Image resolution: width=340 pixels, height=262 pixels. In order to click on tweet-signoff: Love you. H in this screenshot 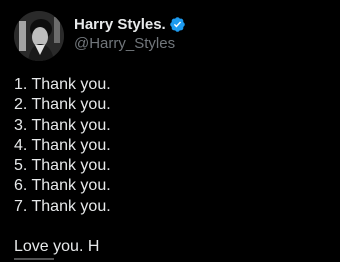, I will do `click(57, 247)`.